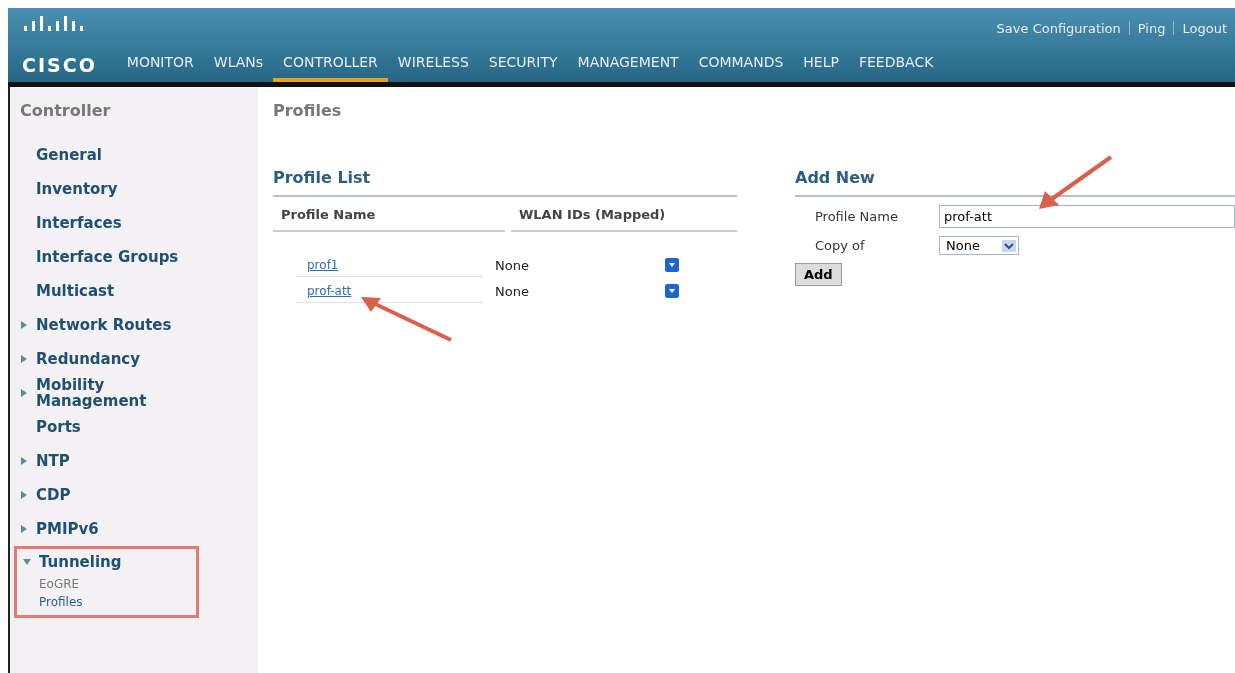 The image size is (1235, 673). I want to click on sidebar-item: Inventory, so click(77, 189).